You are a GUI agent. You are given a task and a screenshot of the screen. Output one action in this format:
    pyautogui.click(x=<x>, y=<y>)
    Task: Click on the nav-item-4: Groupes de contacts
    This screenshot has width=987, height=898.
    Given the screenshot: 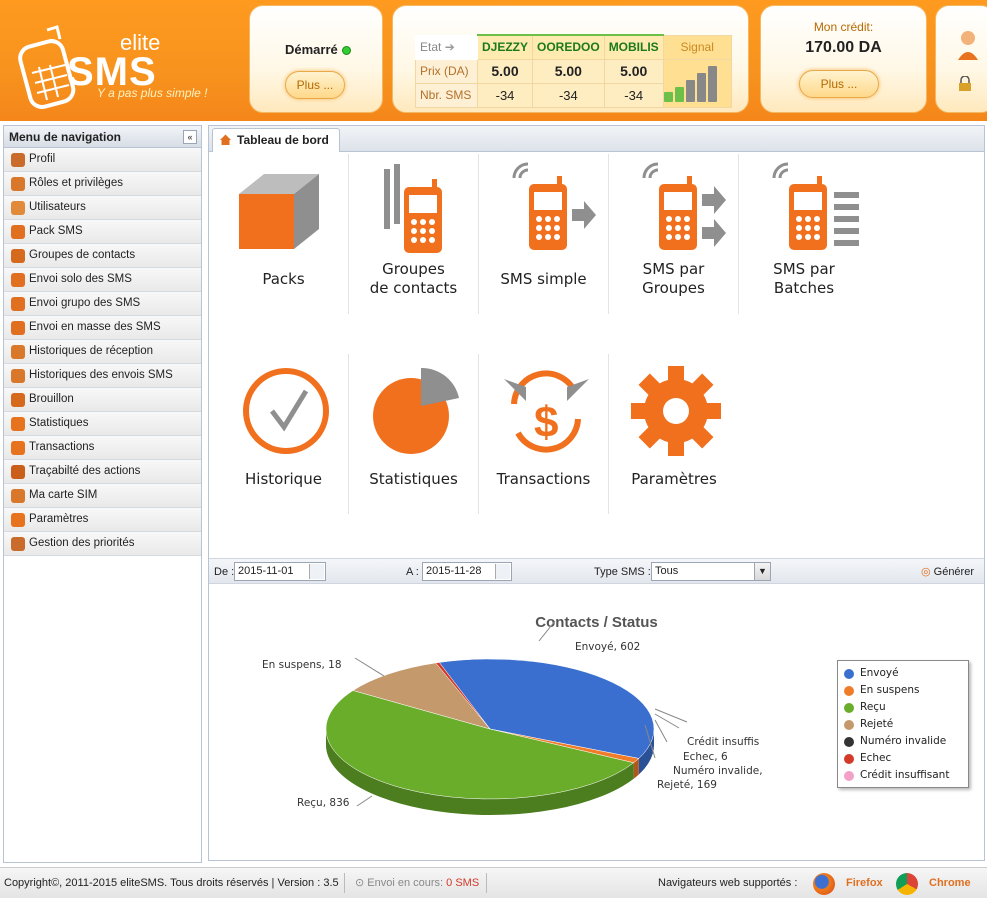 What is the action you would take?
    pyautogui.click(x=102, y=256)
    